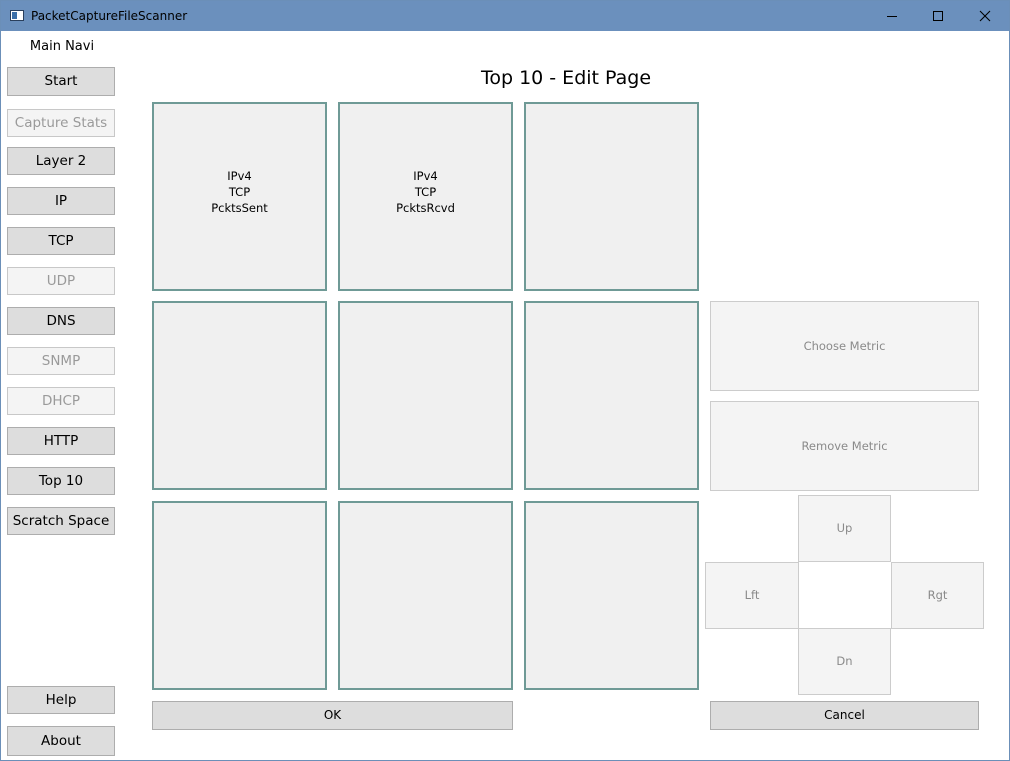  What do you see at coordinates (61, 161) in the screenshot?
I see `nav-layer2-button: Layer 2` at bounding box center [61, 161].